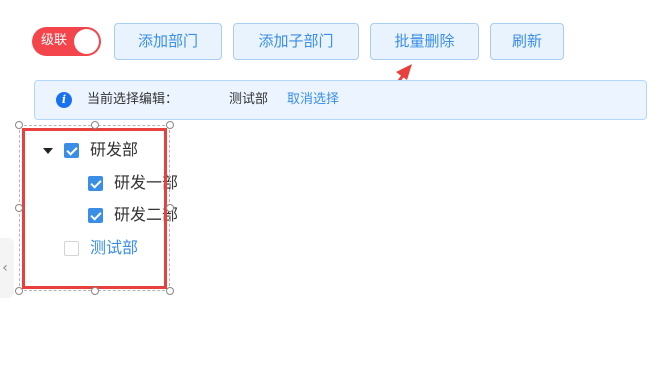 The height and width of the screenshot is (381, 665). What do you see at coordinates (424, 41) in the screenshot?
I see `batch-delete-button: 批量删除` at bounding box center [424, 41].